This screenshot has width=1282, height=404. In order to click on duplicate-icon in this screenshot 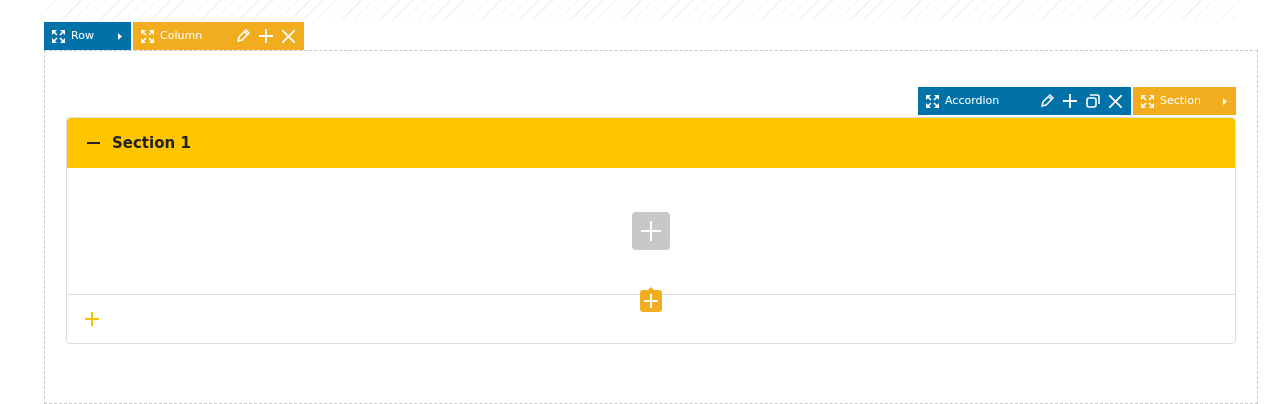, I will do `click(1093, 101)`.